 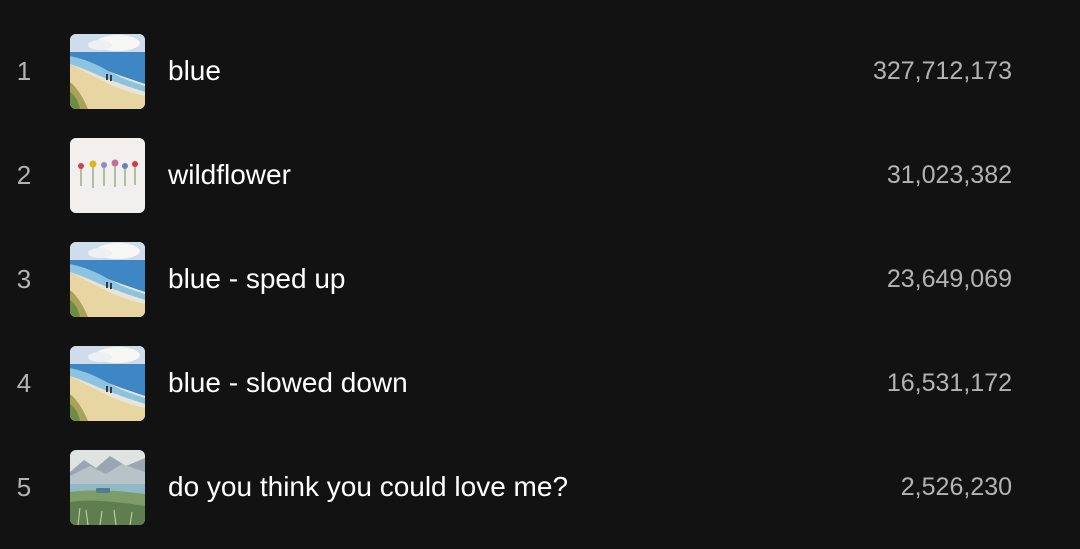 What do you see at coordinates (24, 382) in the screenshot?
I see `track-number: 4` at bounding box center [24, 382].